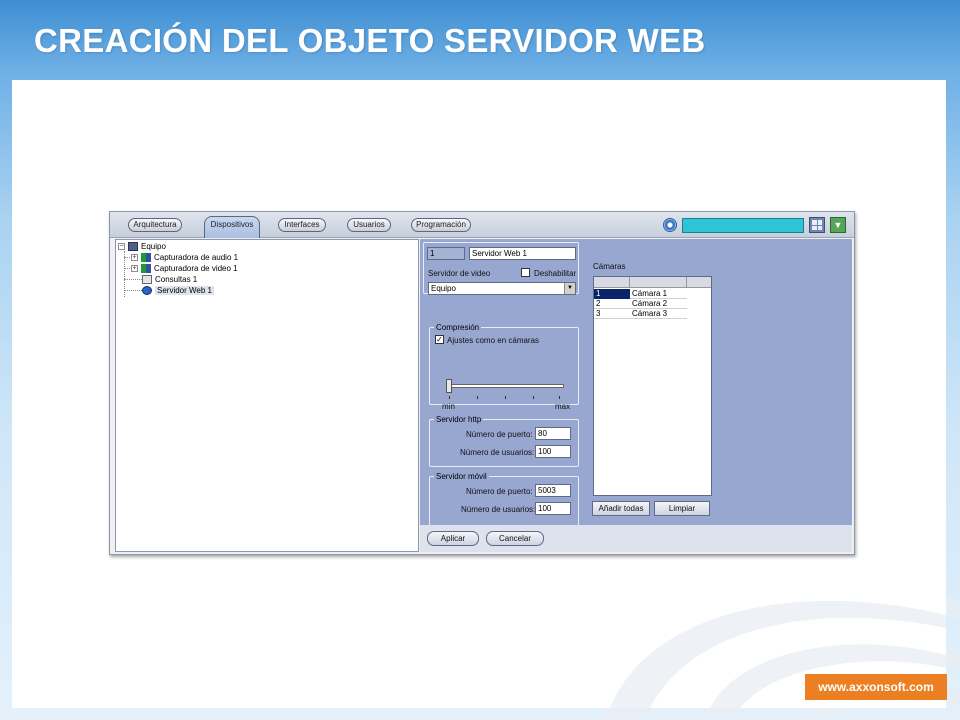 Image resolution: width=960 pixels, height=720 pixels. I want to click on query-icon, so click(147, 279).